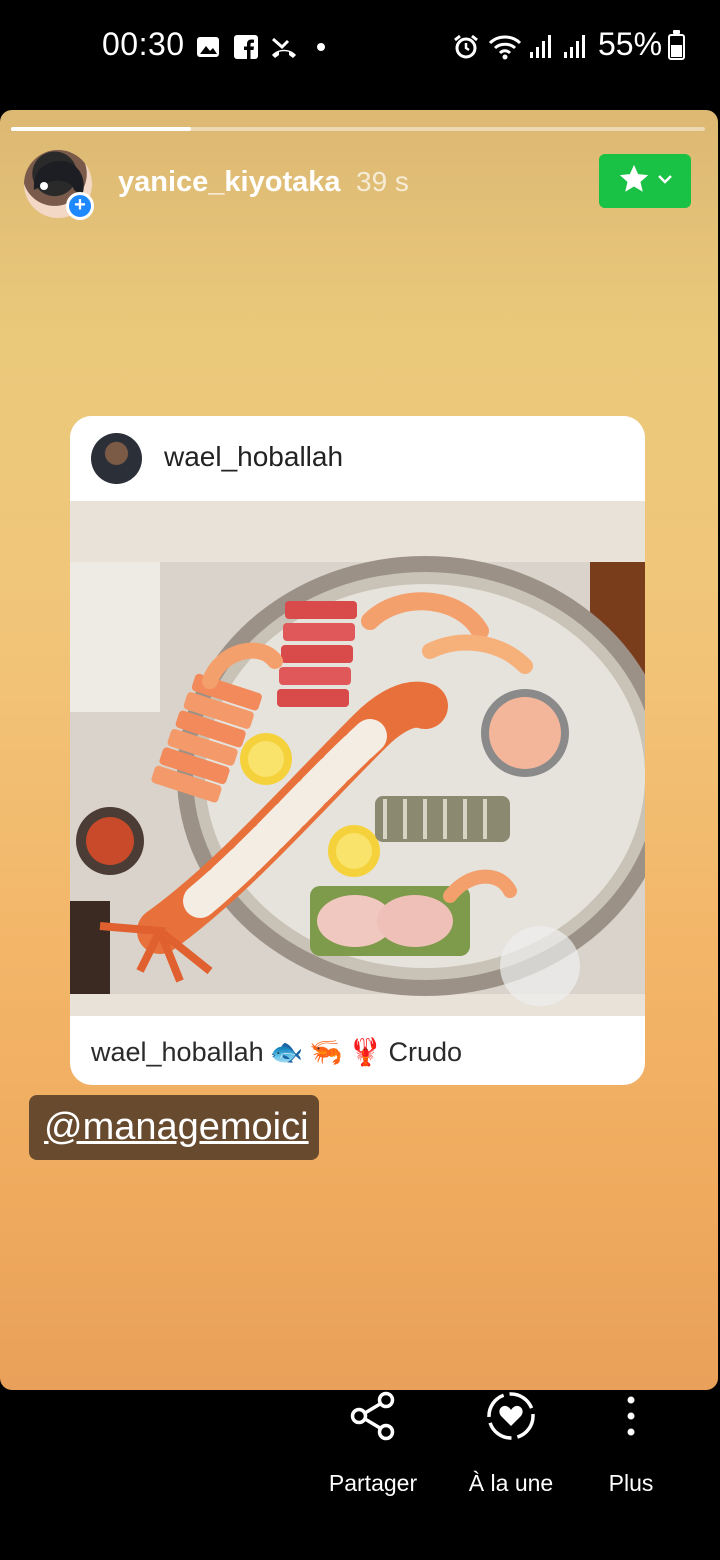 The image size is (720, 1560). I want to click on post-header: wael_hoballah, so click(357, 458).